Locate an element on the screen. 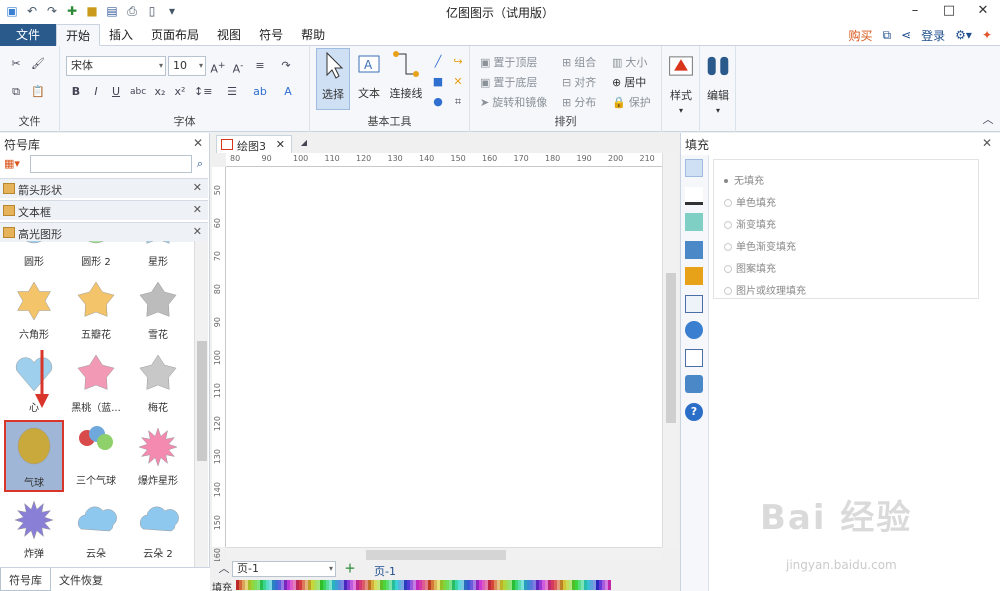 The image size is (1000, 591). tab-help: 帮助 is located at coordinates (313, 35).